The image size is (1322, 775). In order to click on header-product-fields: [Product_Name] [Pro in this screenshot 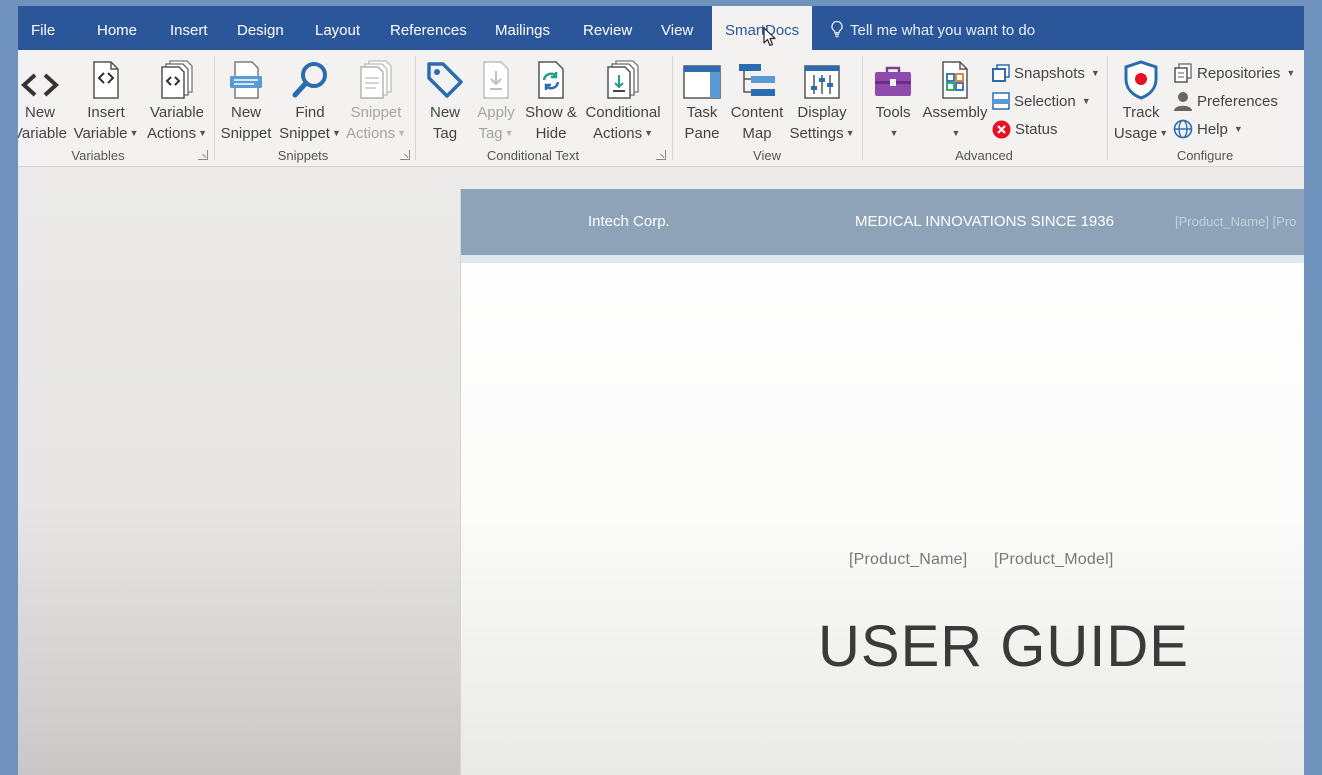, I will do `click(1236, 221)`.